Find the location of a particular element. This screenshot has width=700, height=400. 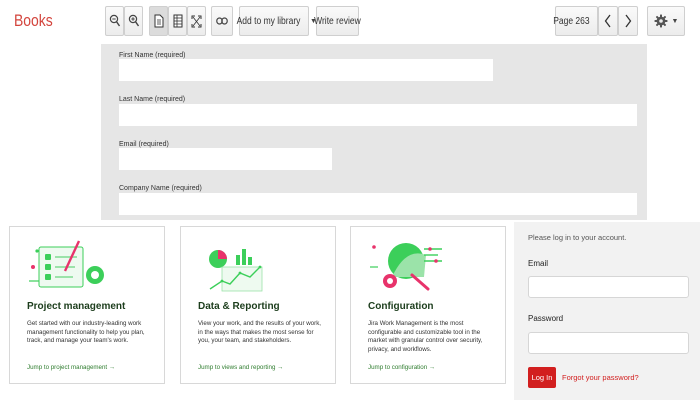

zoom-out-button is located at coordinates (114, 21).